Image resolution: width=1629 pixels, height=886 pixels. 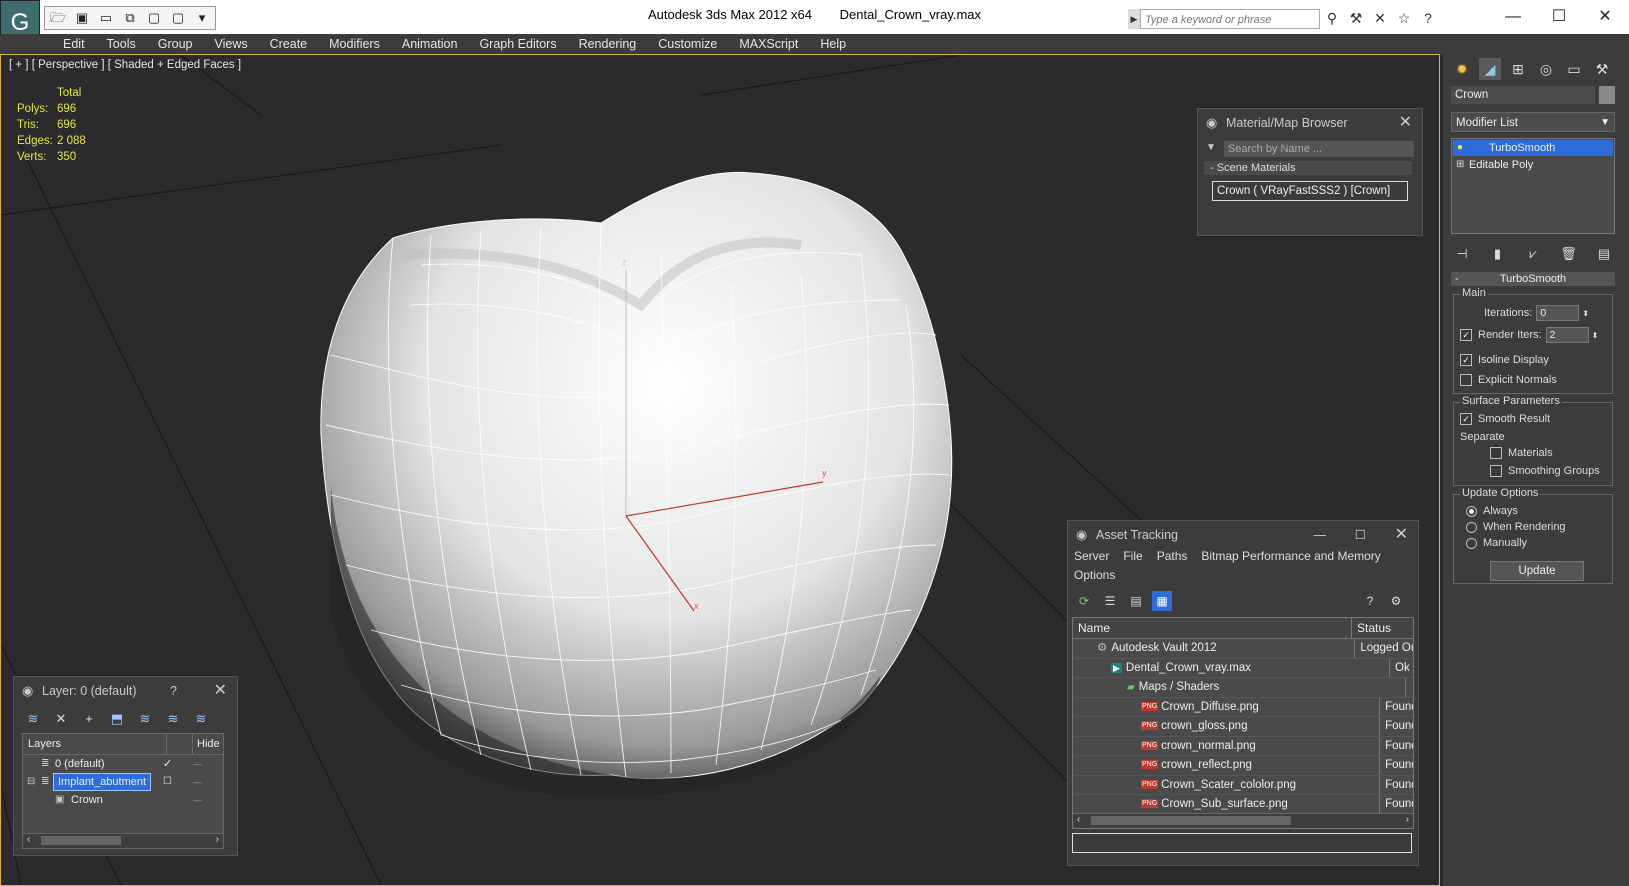 I want to click on menu-maxscript: MAXScript, so click(x=768, y=44).